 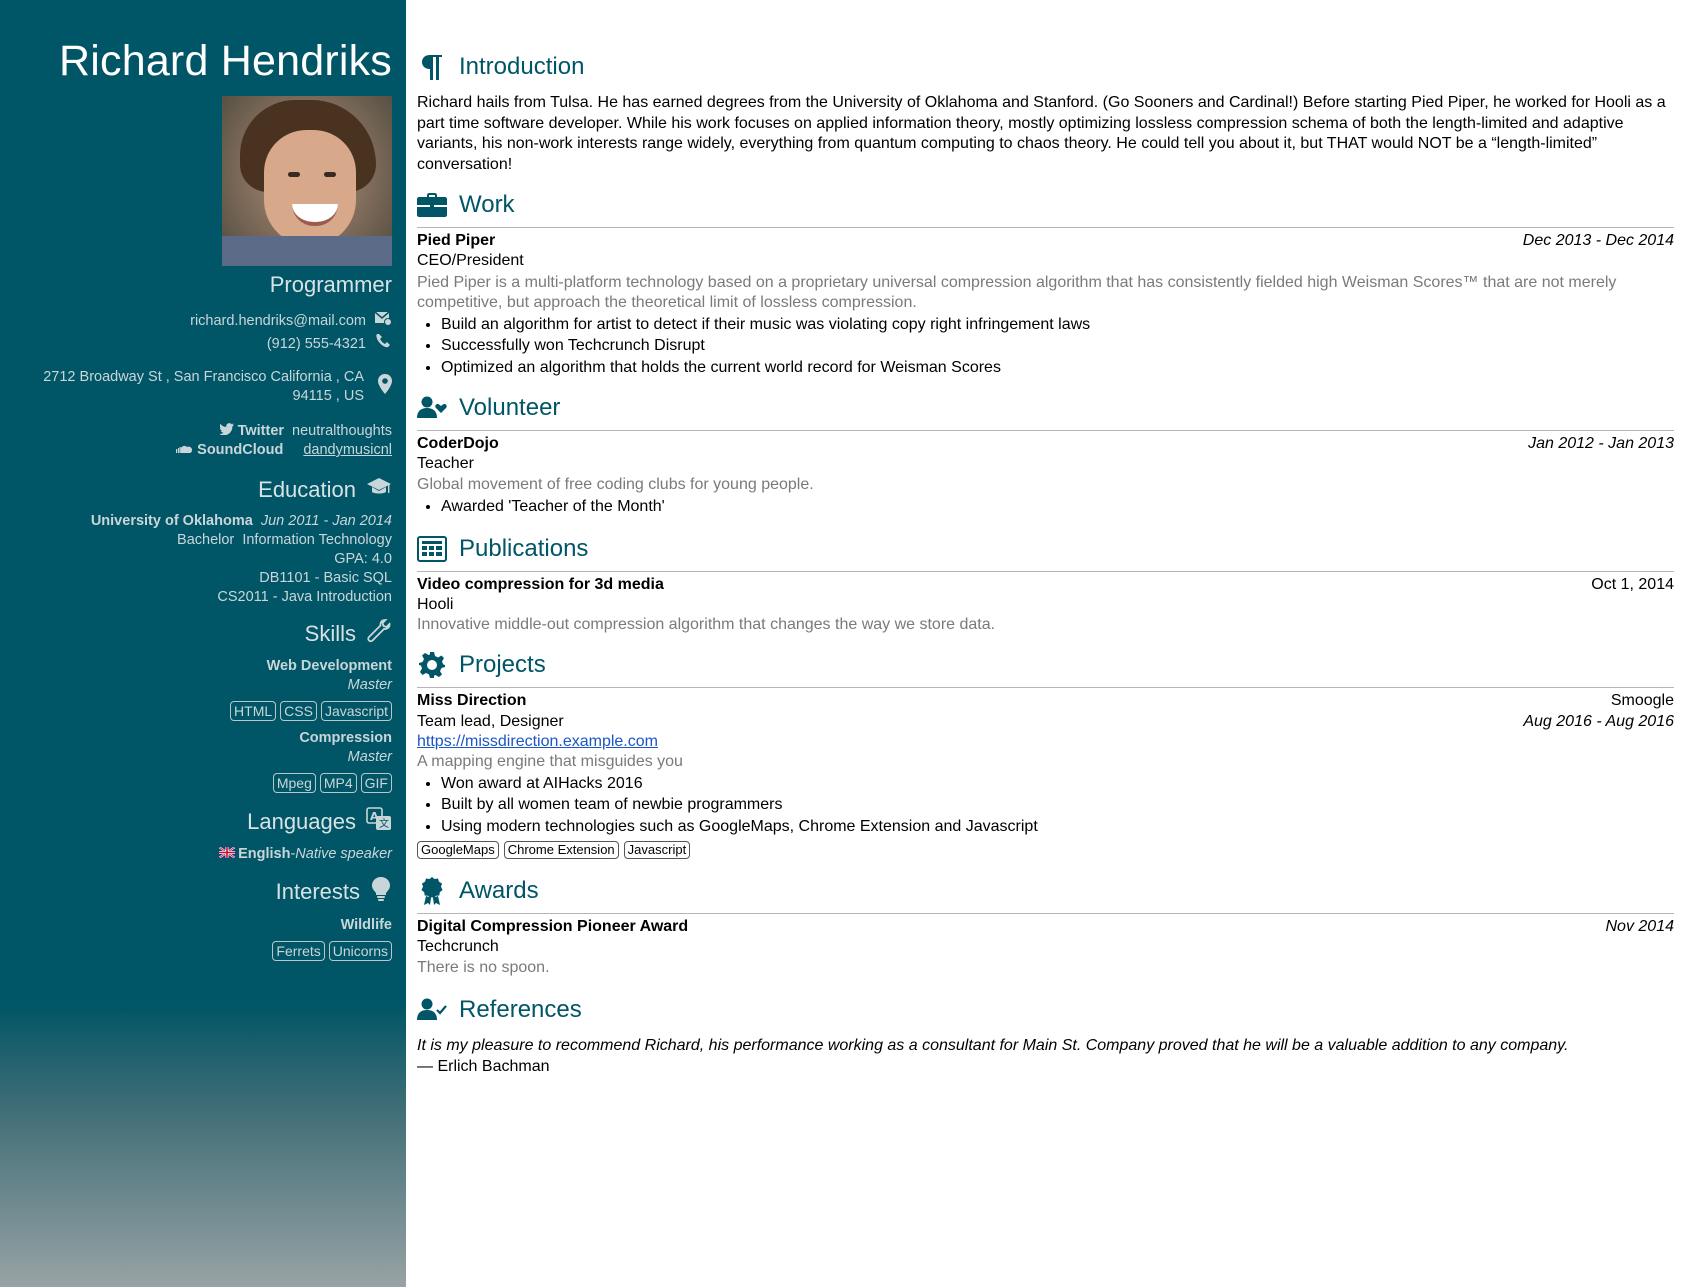 What do you see at coordinates (483, 1066) in the screenshot?
I see `reference-author: — Erlich Bachman` at bounding box center [483, 1066].